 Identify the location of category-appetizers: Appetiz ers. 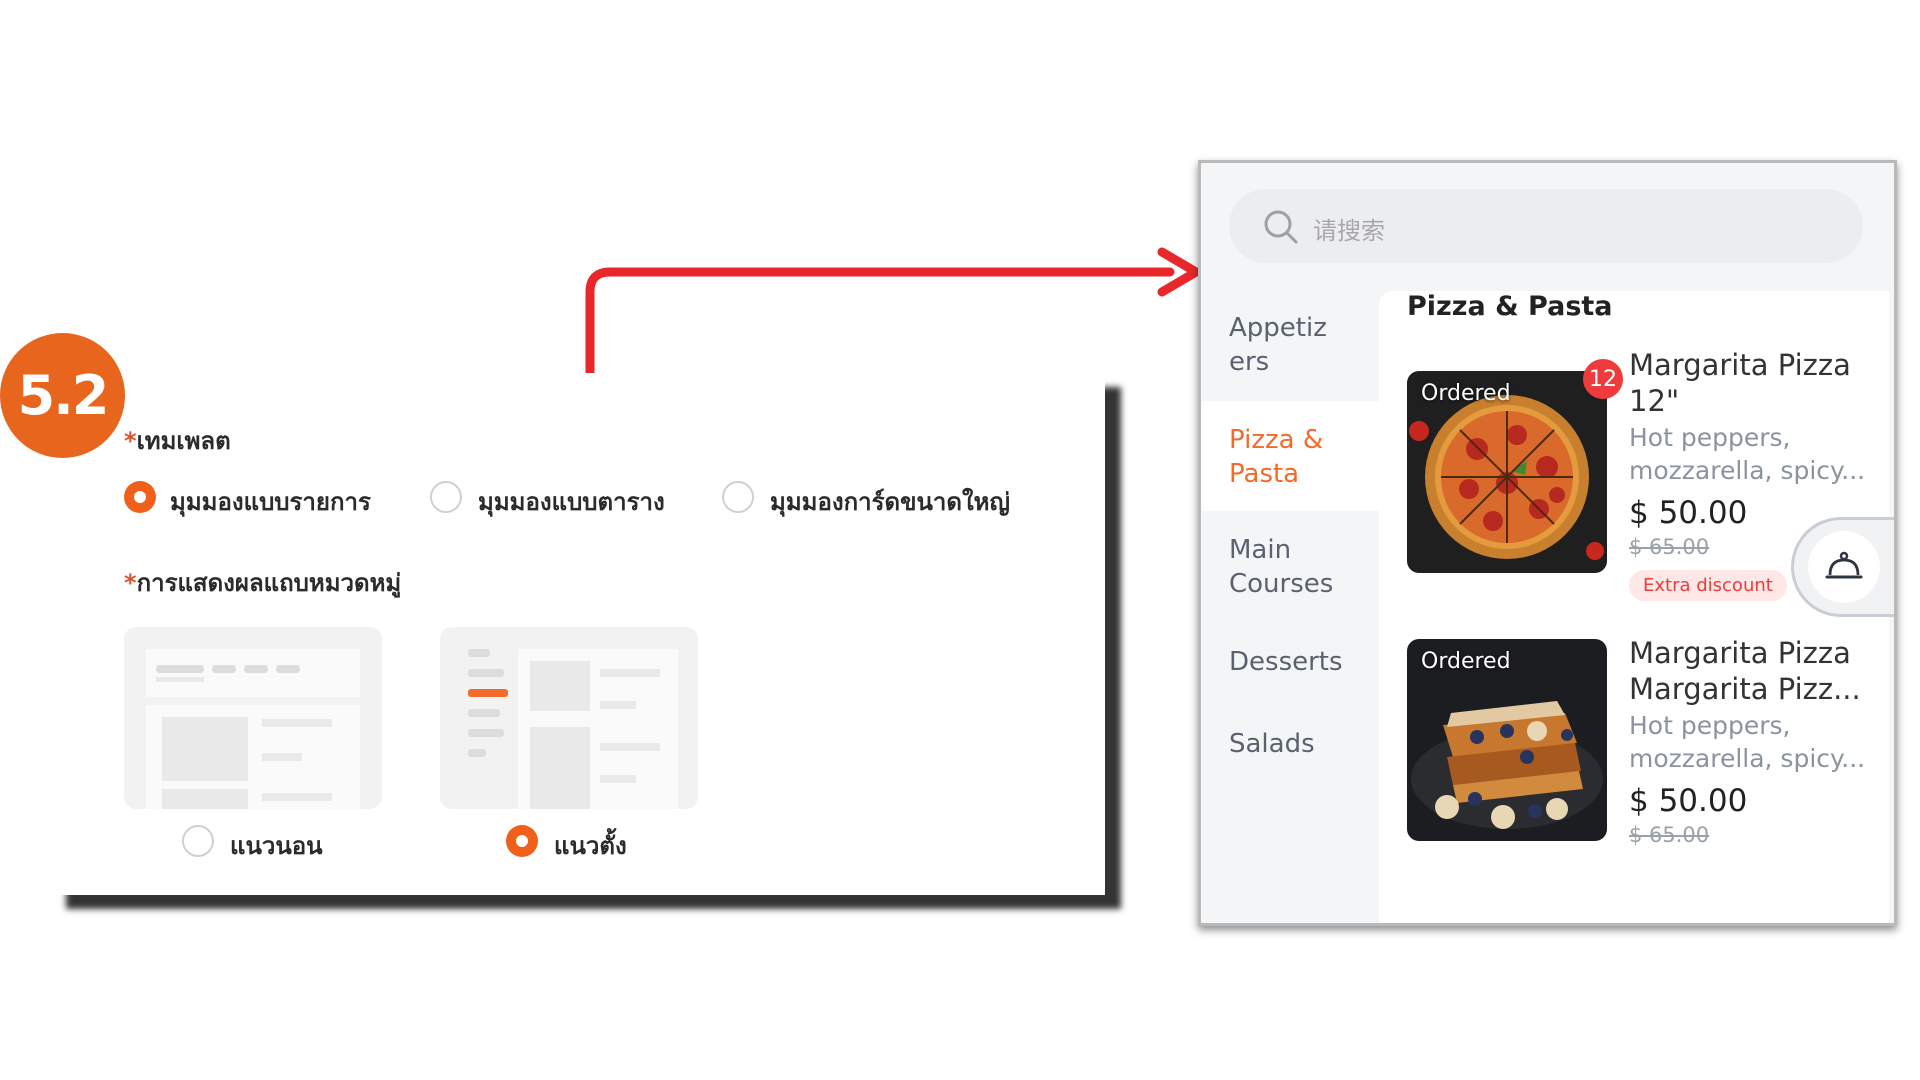
(1290, 346).